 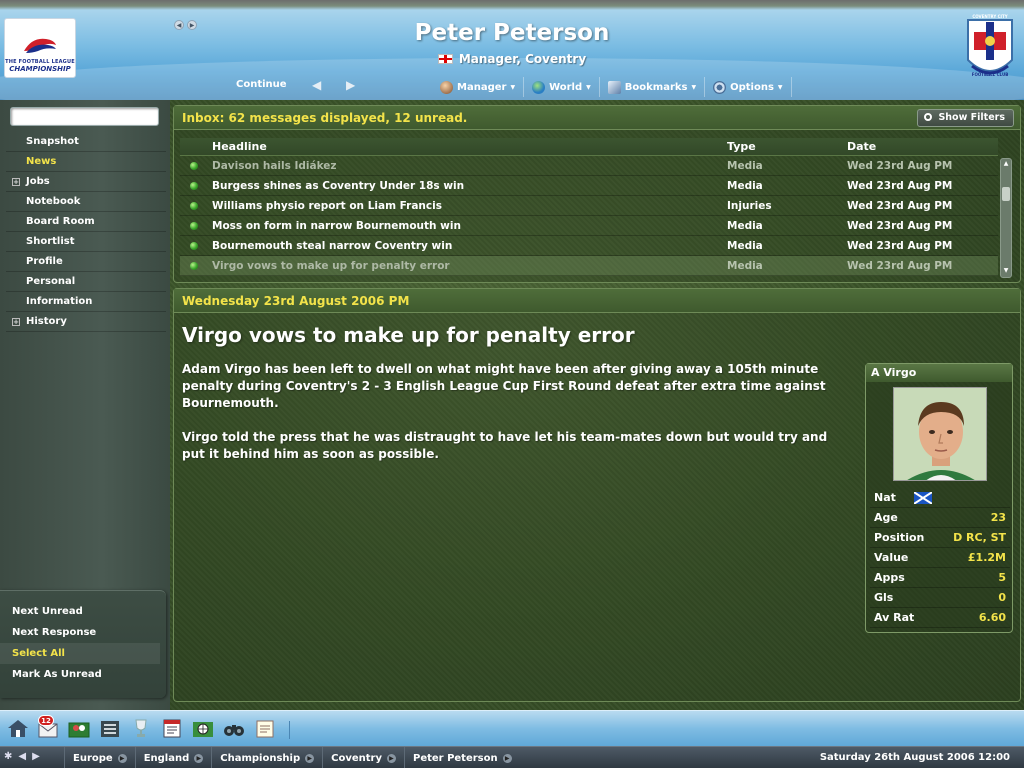 I want to click on settings-icon: ✱, so click(x=8, y=756).